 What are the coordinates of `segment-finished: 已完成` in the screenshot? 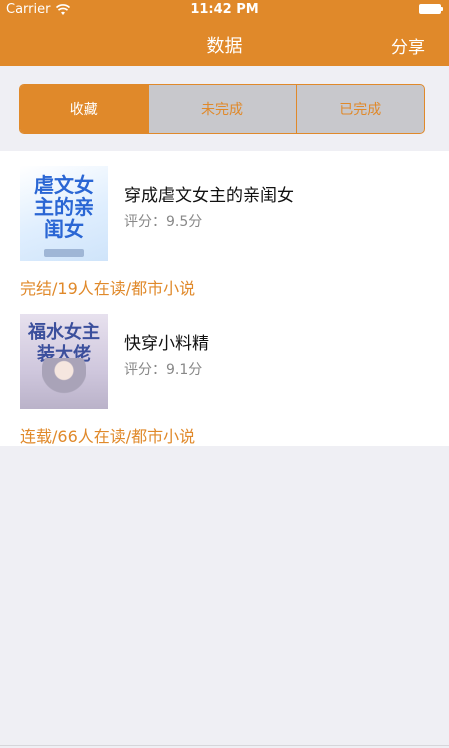 It's located at (360, 109).